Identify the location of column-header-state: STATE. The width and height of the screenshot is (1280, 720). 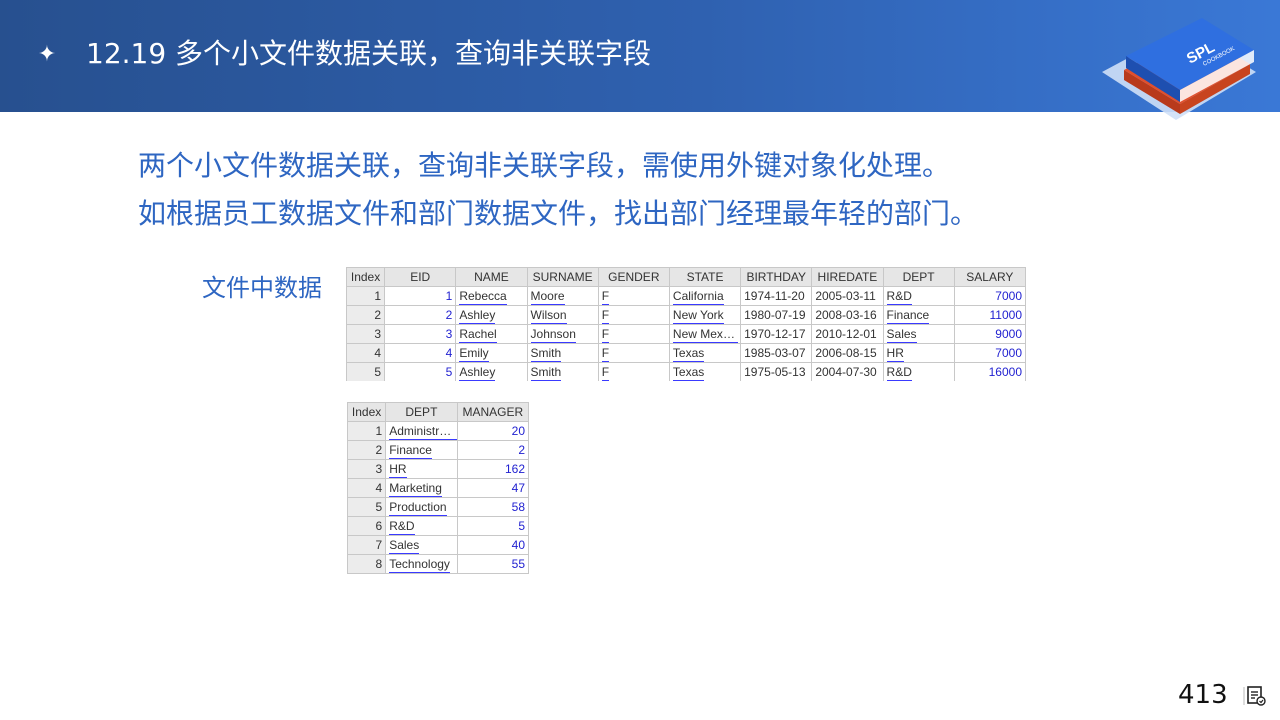
(705, 277).